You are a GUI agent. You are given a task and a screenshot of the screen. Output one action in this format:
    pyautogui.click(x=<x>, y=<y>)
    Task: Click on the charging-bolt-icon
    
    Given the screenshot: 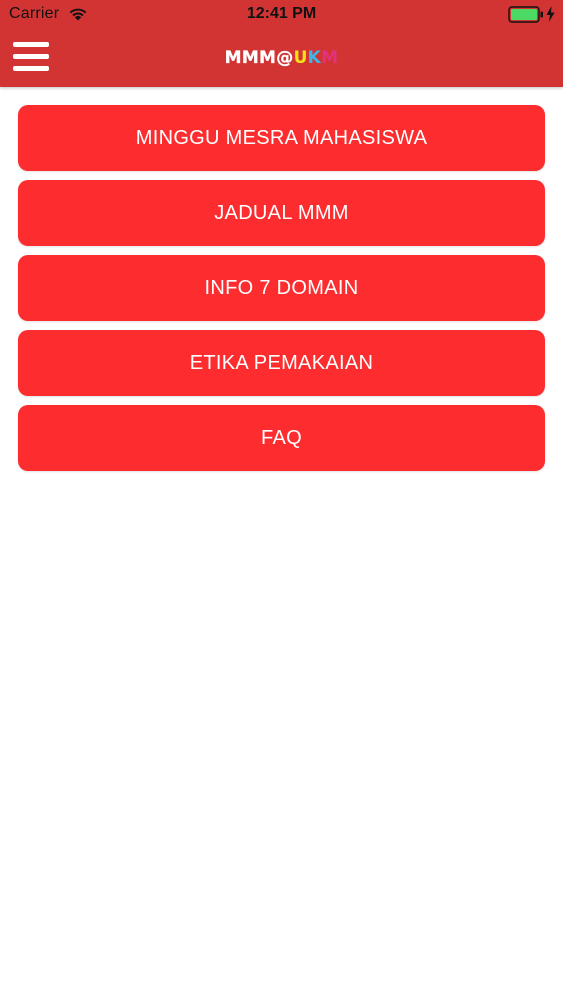 What is the action you would take?
    pyautogui.click(x=550, y=14)
    